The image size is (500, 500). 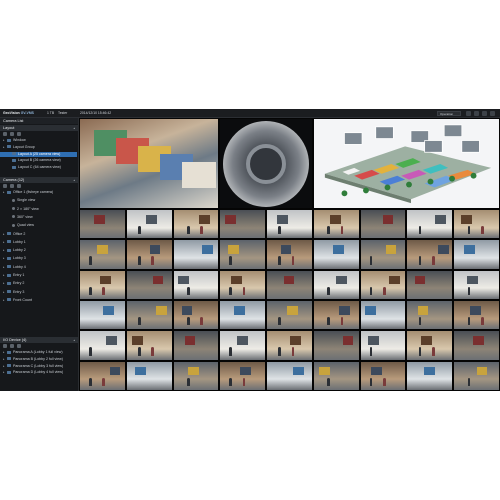 What do you see at coordinates (38, 372) in the screenshot?
I see `io-section-item: ▸ Panorama D (Lobby 4 full view)` at bounding box center [38, 372].